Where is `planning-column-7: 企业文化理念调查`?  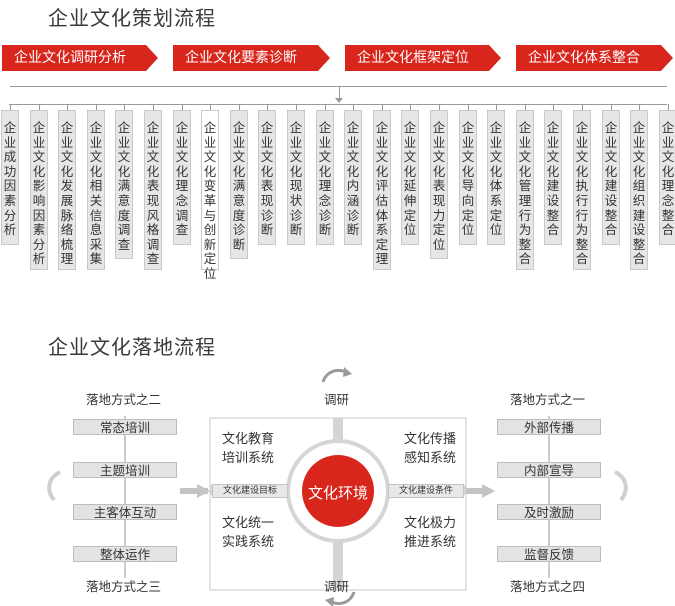 planning-column-7: 企业文化理念调查 is located at coordinates (182, 177).